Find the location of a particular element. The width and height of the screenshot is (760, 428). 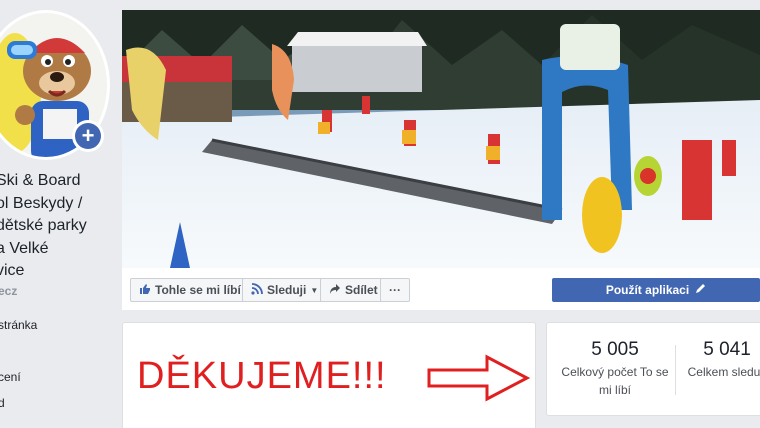

thumbs-up-icon is located at coordinates (145, 290).